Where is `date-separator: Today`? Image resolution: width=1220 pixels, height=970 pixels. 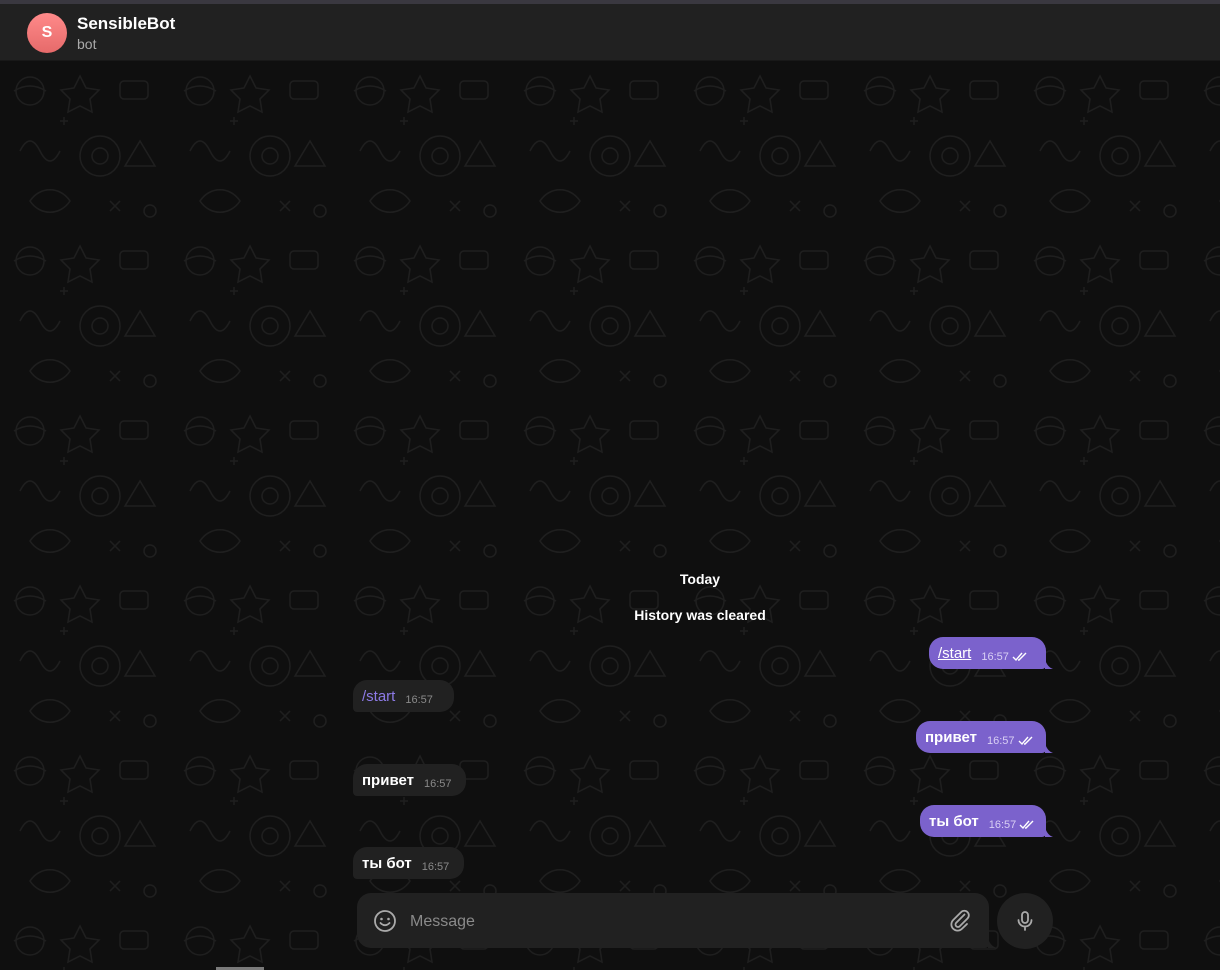
date-separator: Today is located at coordinates (700, 579).